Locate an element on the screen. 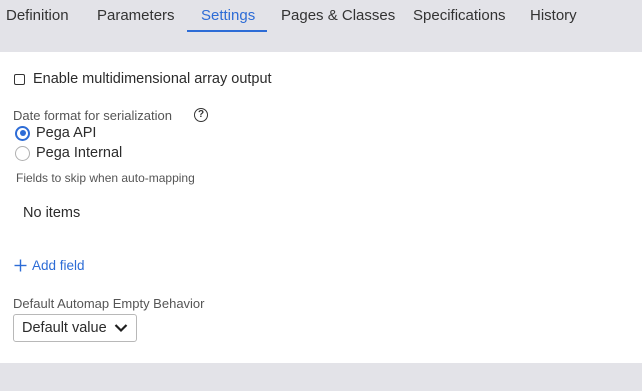  radio-pega-api: Pega API is located at coordinates (55, 133).